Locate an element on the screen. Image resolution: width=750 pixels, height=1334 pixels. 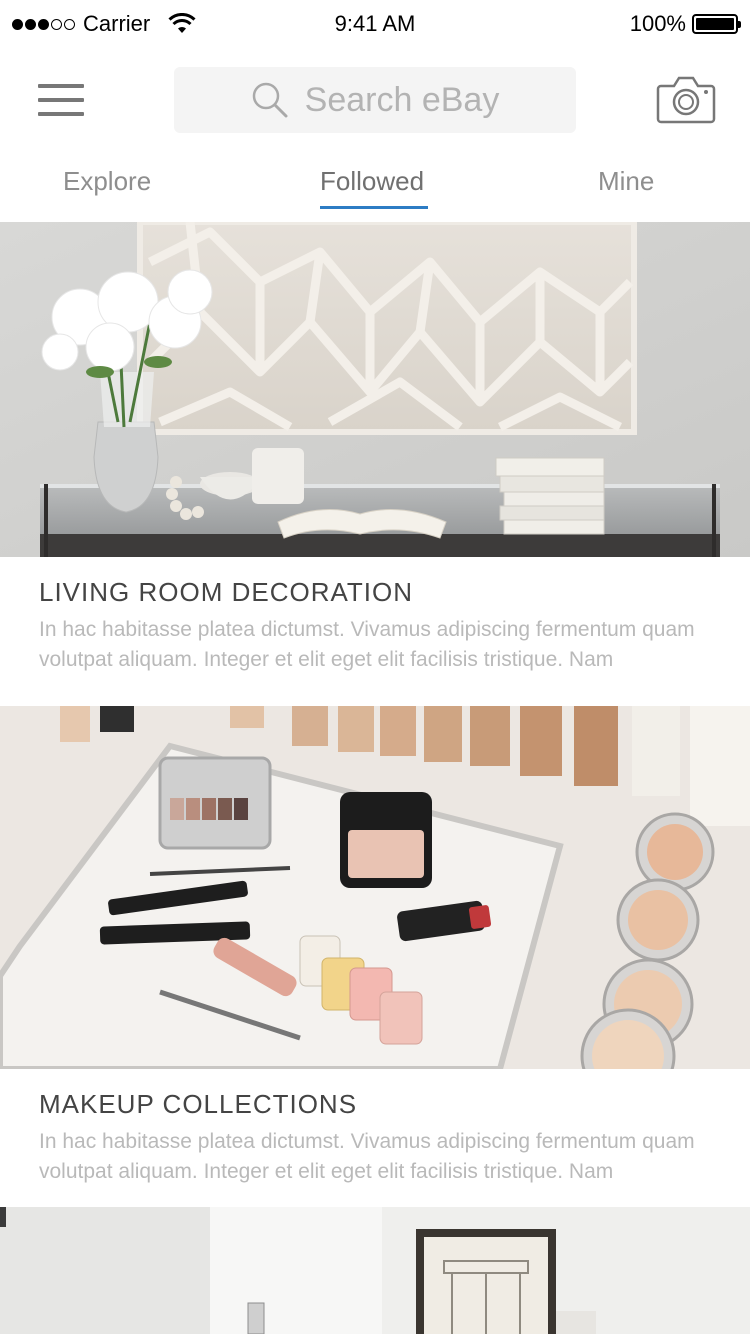
card-title: LIVING ROOM DECORATION is located at coordinates (226, 592).